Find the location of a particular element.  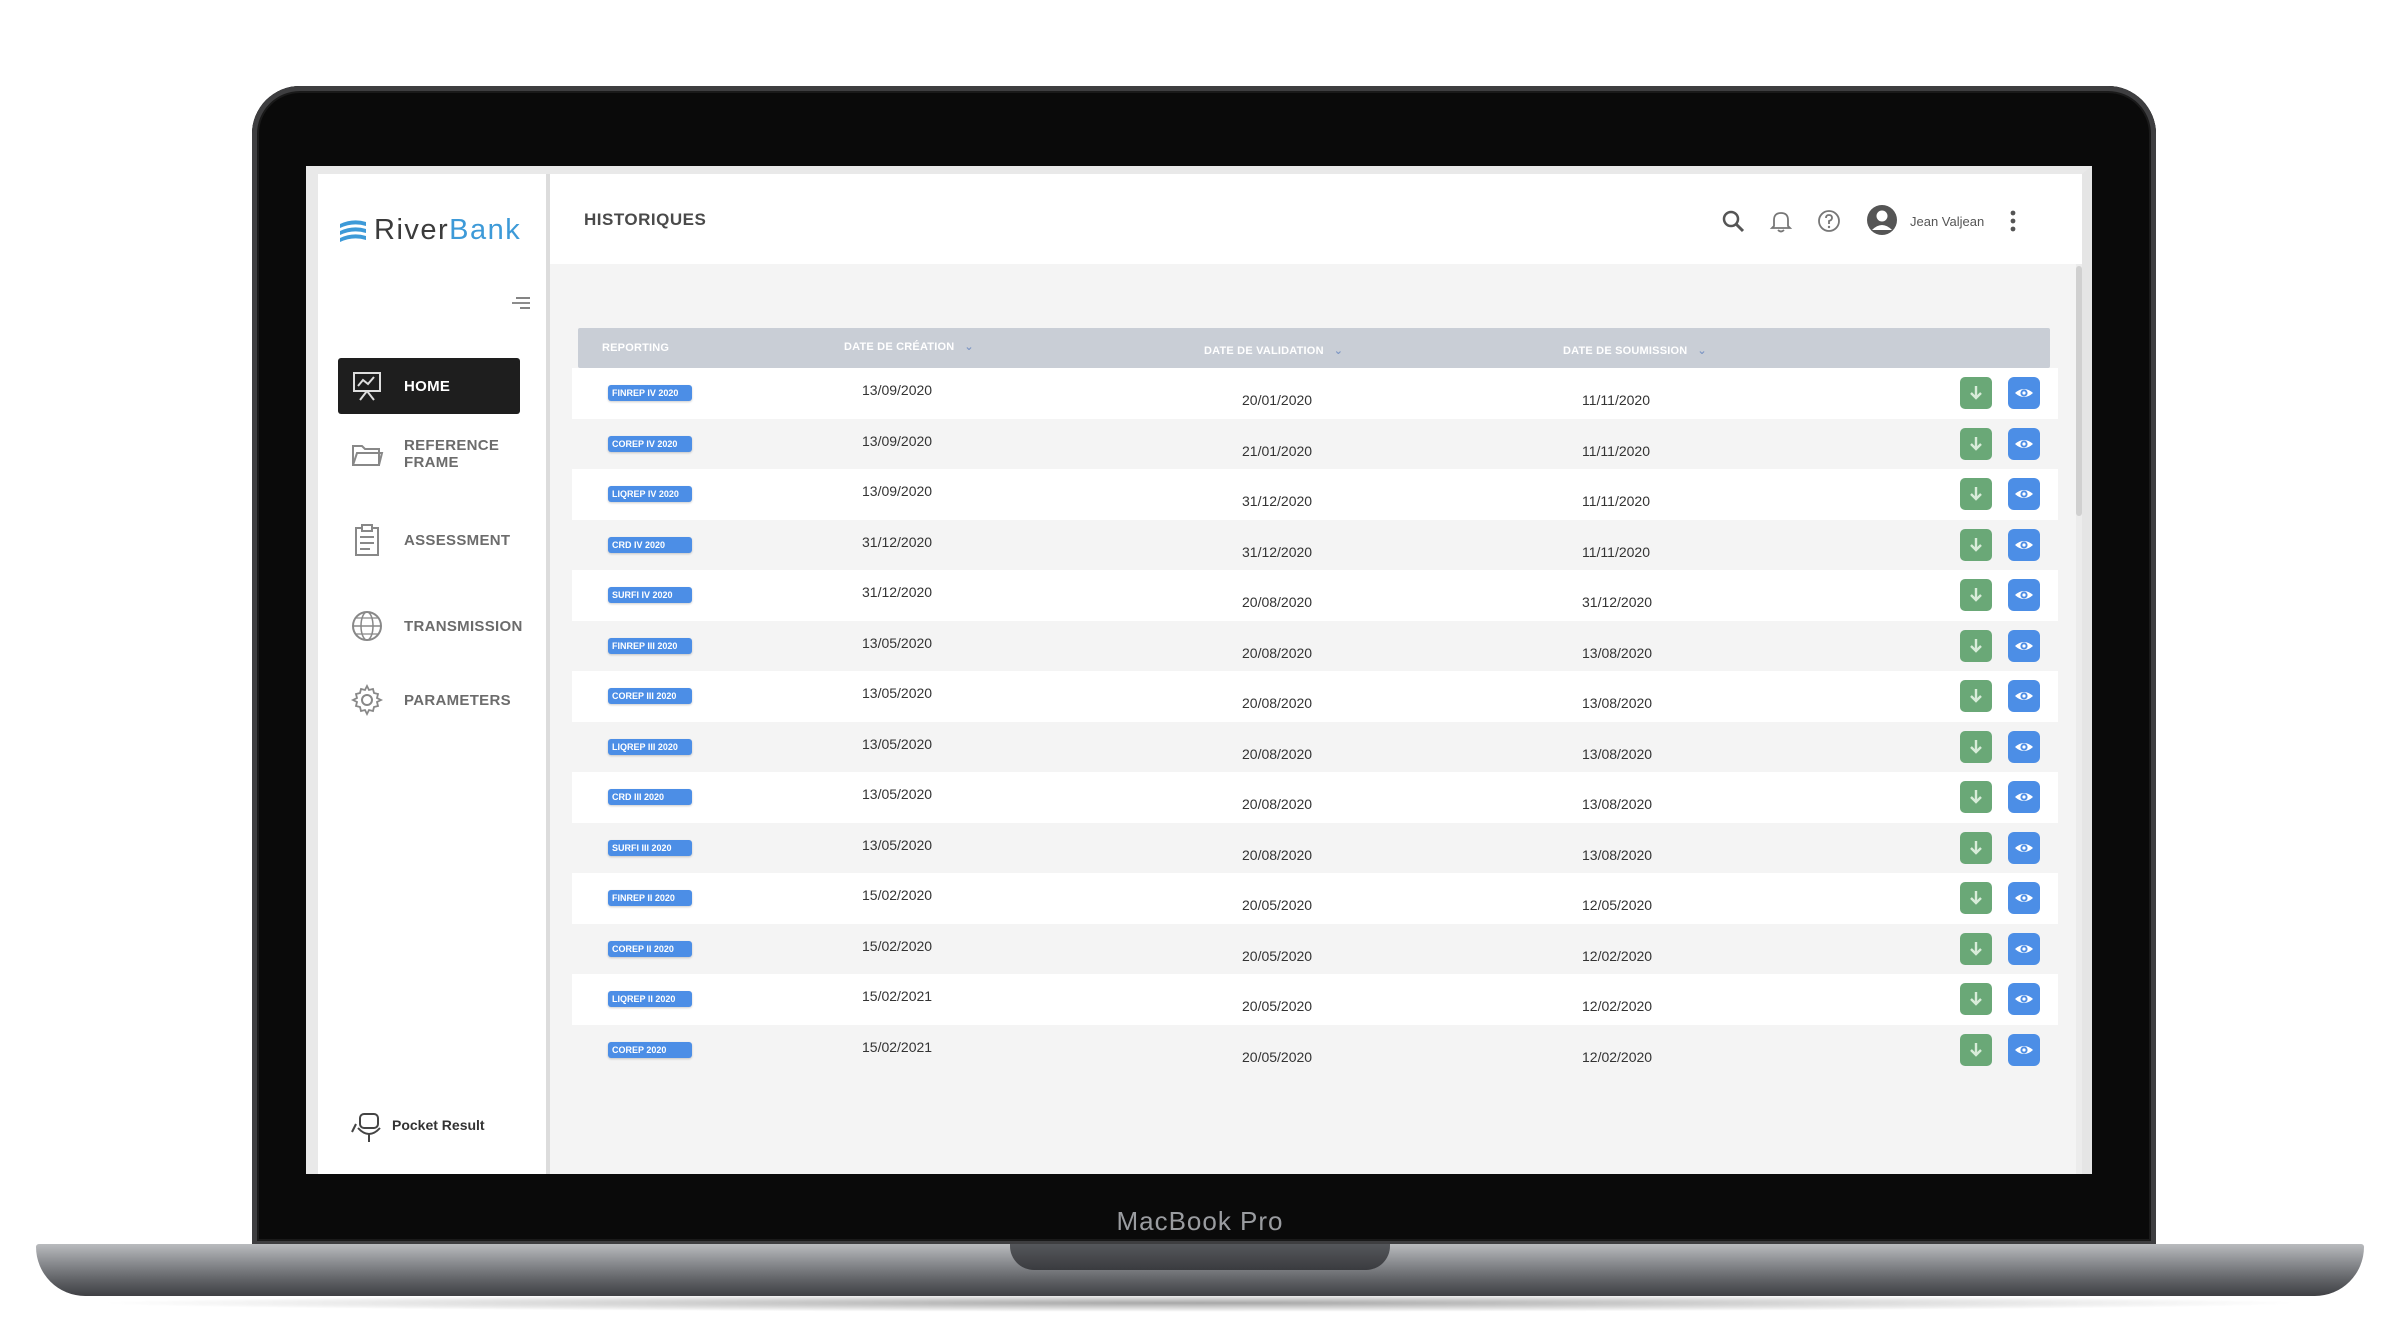

column-header-date-validation: DATE DE VALIDATION ⌄ is located at coordinates (1273, 350).